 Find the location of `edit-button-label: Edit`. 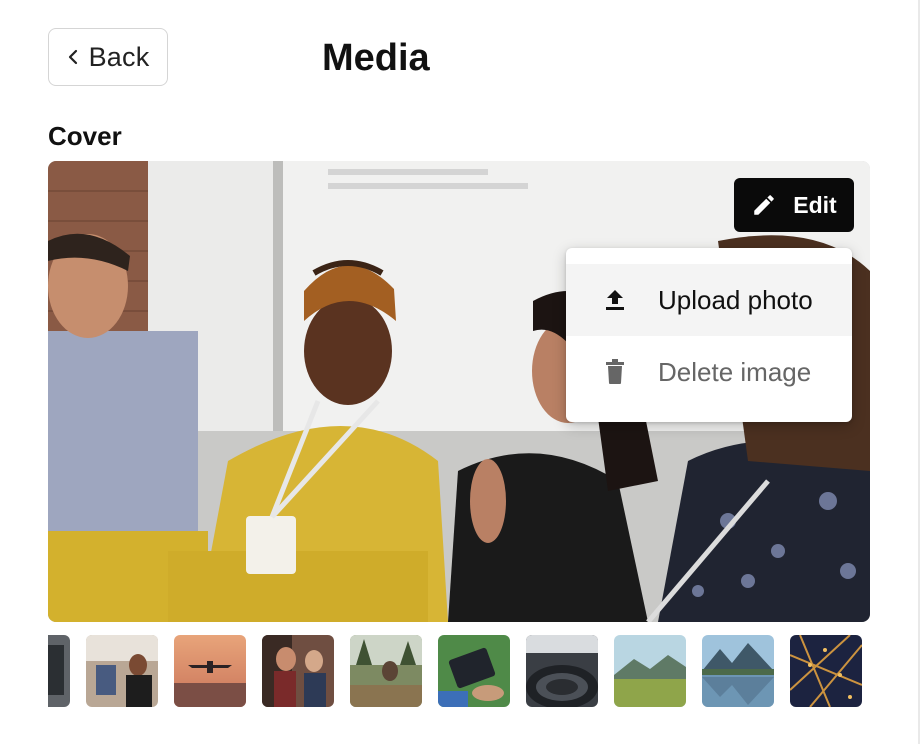

edit-button-label: Edit is located at coordinates (815, 204).